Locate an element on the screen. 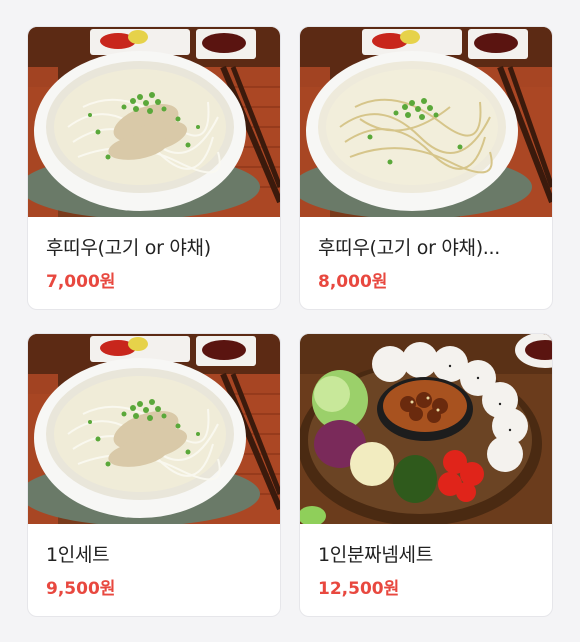 This screenshot has width=580, height=642. menu-item-name: 후띠우(고기 or 야채) is located at coordinates (128, 248).